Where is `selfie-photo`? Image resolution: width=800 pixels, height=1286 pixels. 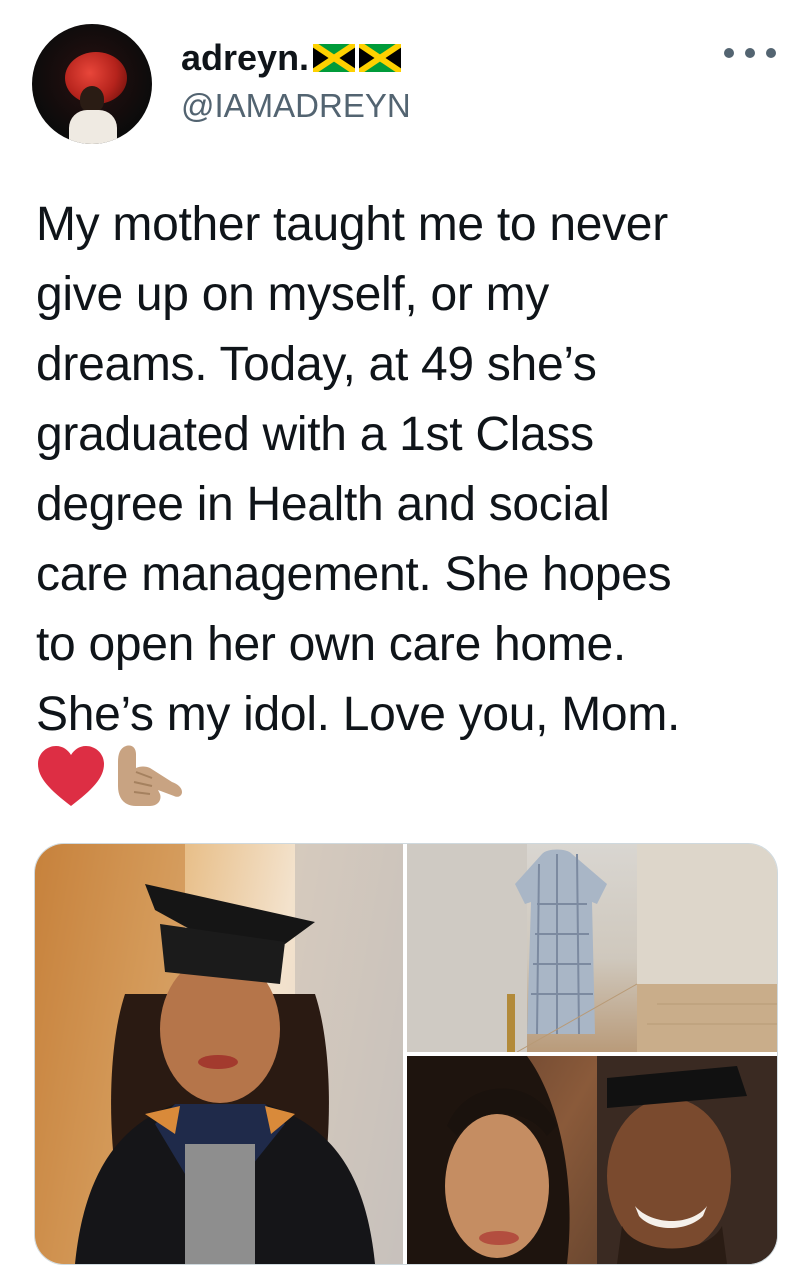
selfie-photo is located at coordinates (592, 1160).